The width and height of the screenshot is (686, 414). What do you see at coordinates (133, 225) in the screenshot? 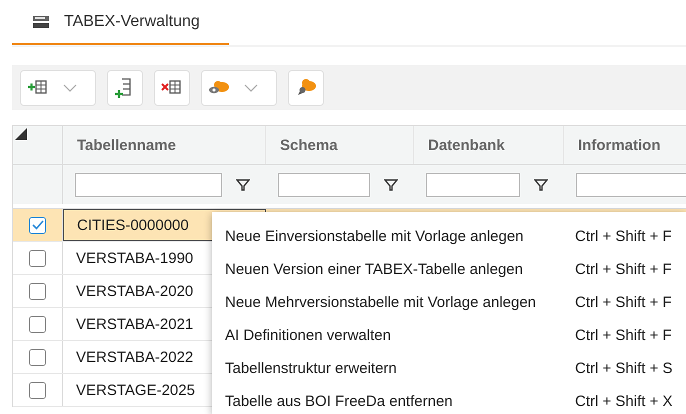
I see `table-cell: CITIES-0000000` at bounding box center [133, 225].